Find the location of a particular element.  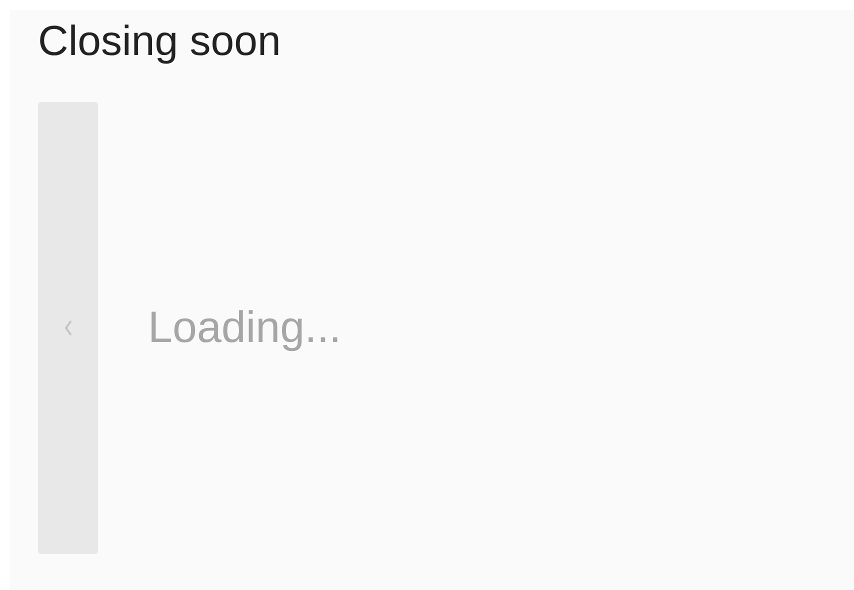

section-title: Closing soon is located at coordinates (159, 41).